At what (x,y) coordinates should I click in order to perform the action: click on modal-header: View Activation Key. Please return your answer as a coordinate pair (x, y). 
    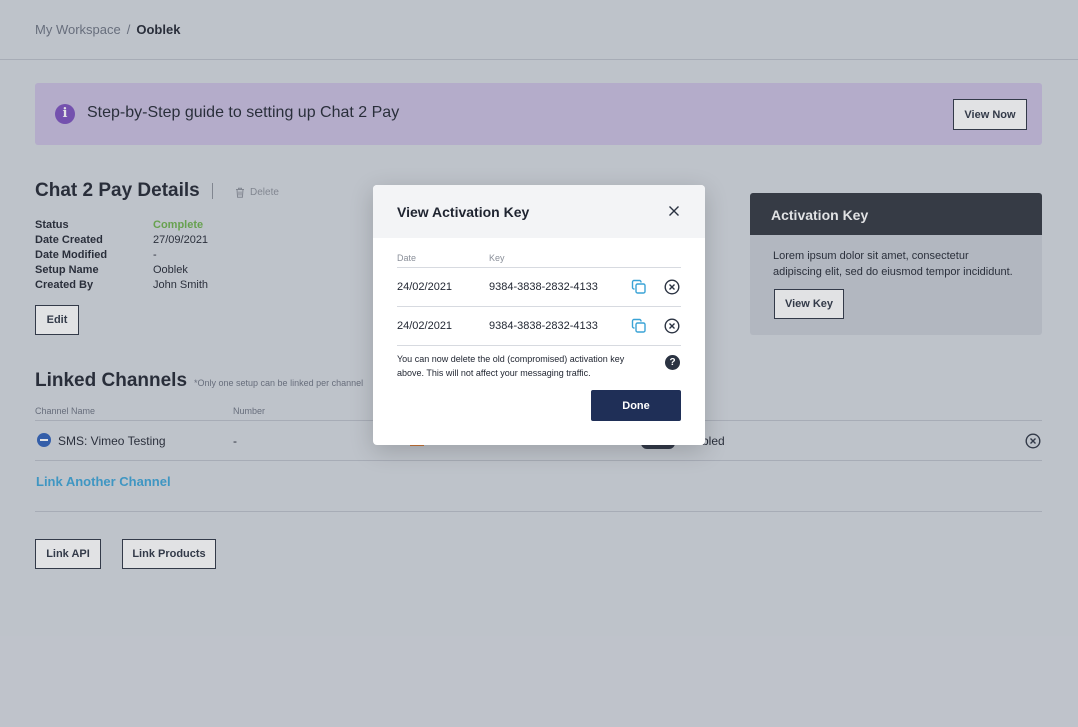
    Looking at the image, I should click on (539, 211).